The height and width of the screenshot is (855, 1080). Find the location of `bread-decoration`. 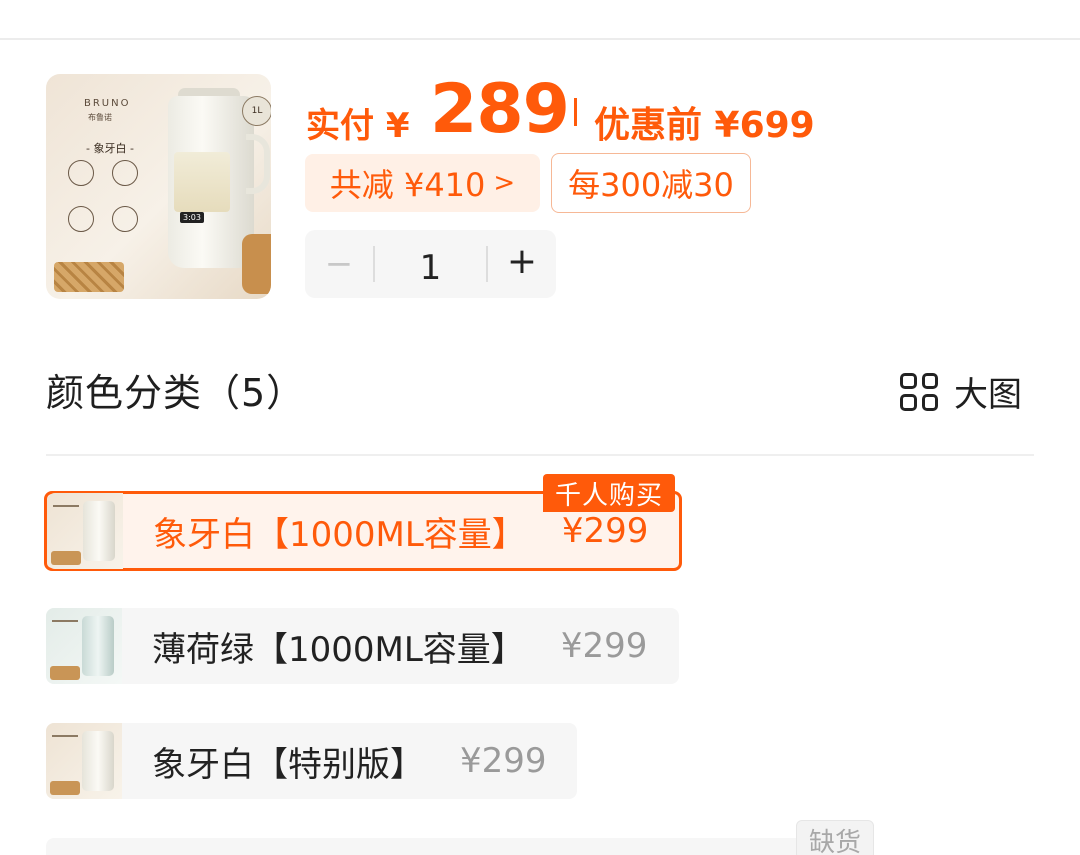

bread-decoration is located at coordinates (256, 264).